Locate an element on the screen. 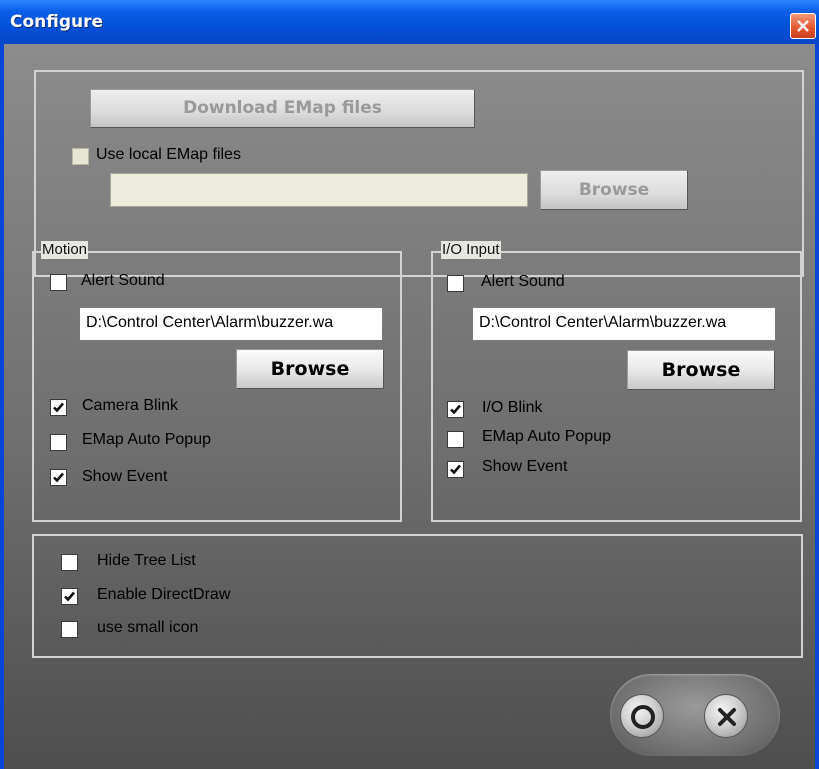 This screenshot has height=769, width=819. io-input-legend: I/O Input is located at coordinates (471, 250).